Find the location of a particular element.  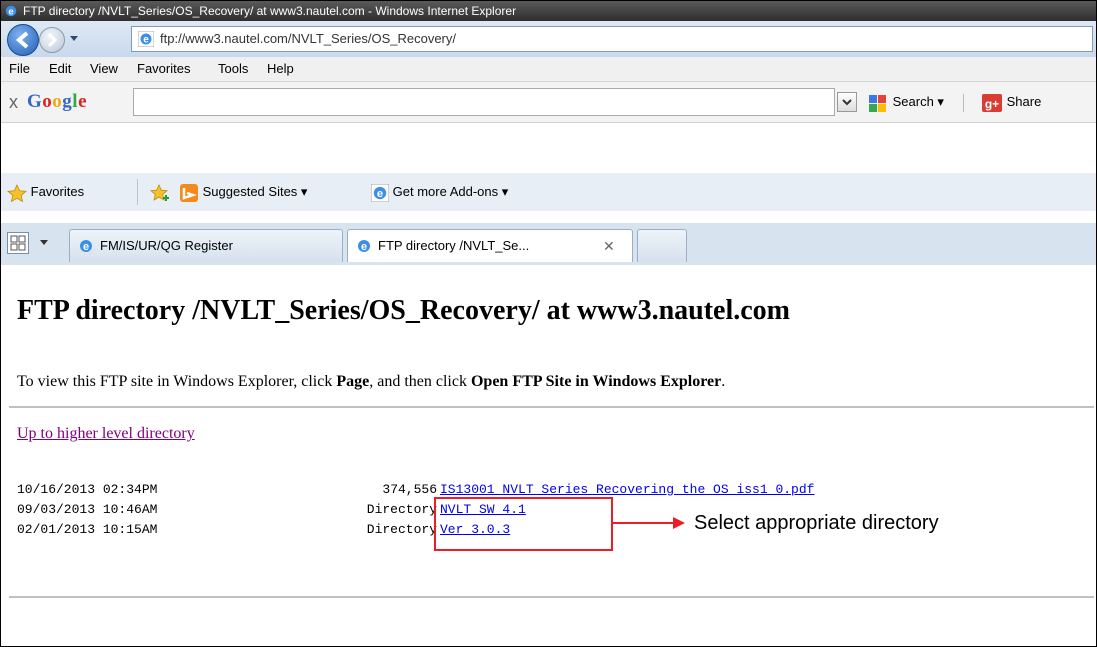

suggested-sites-label: Suggested Sites ▾ is located at coordinates (255, 191).